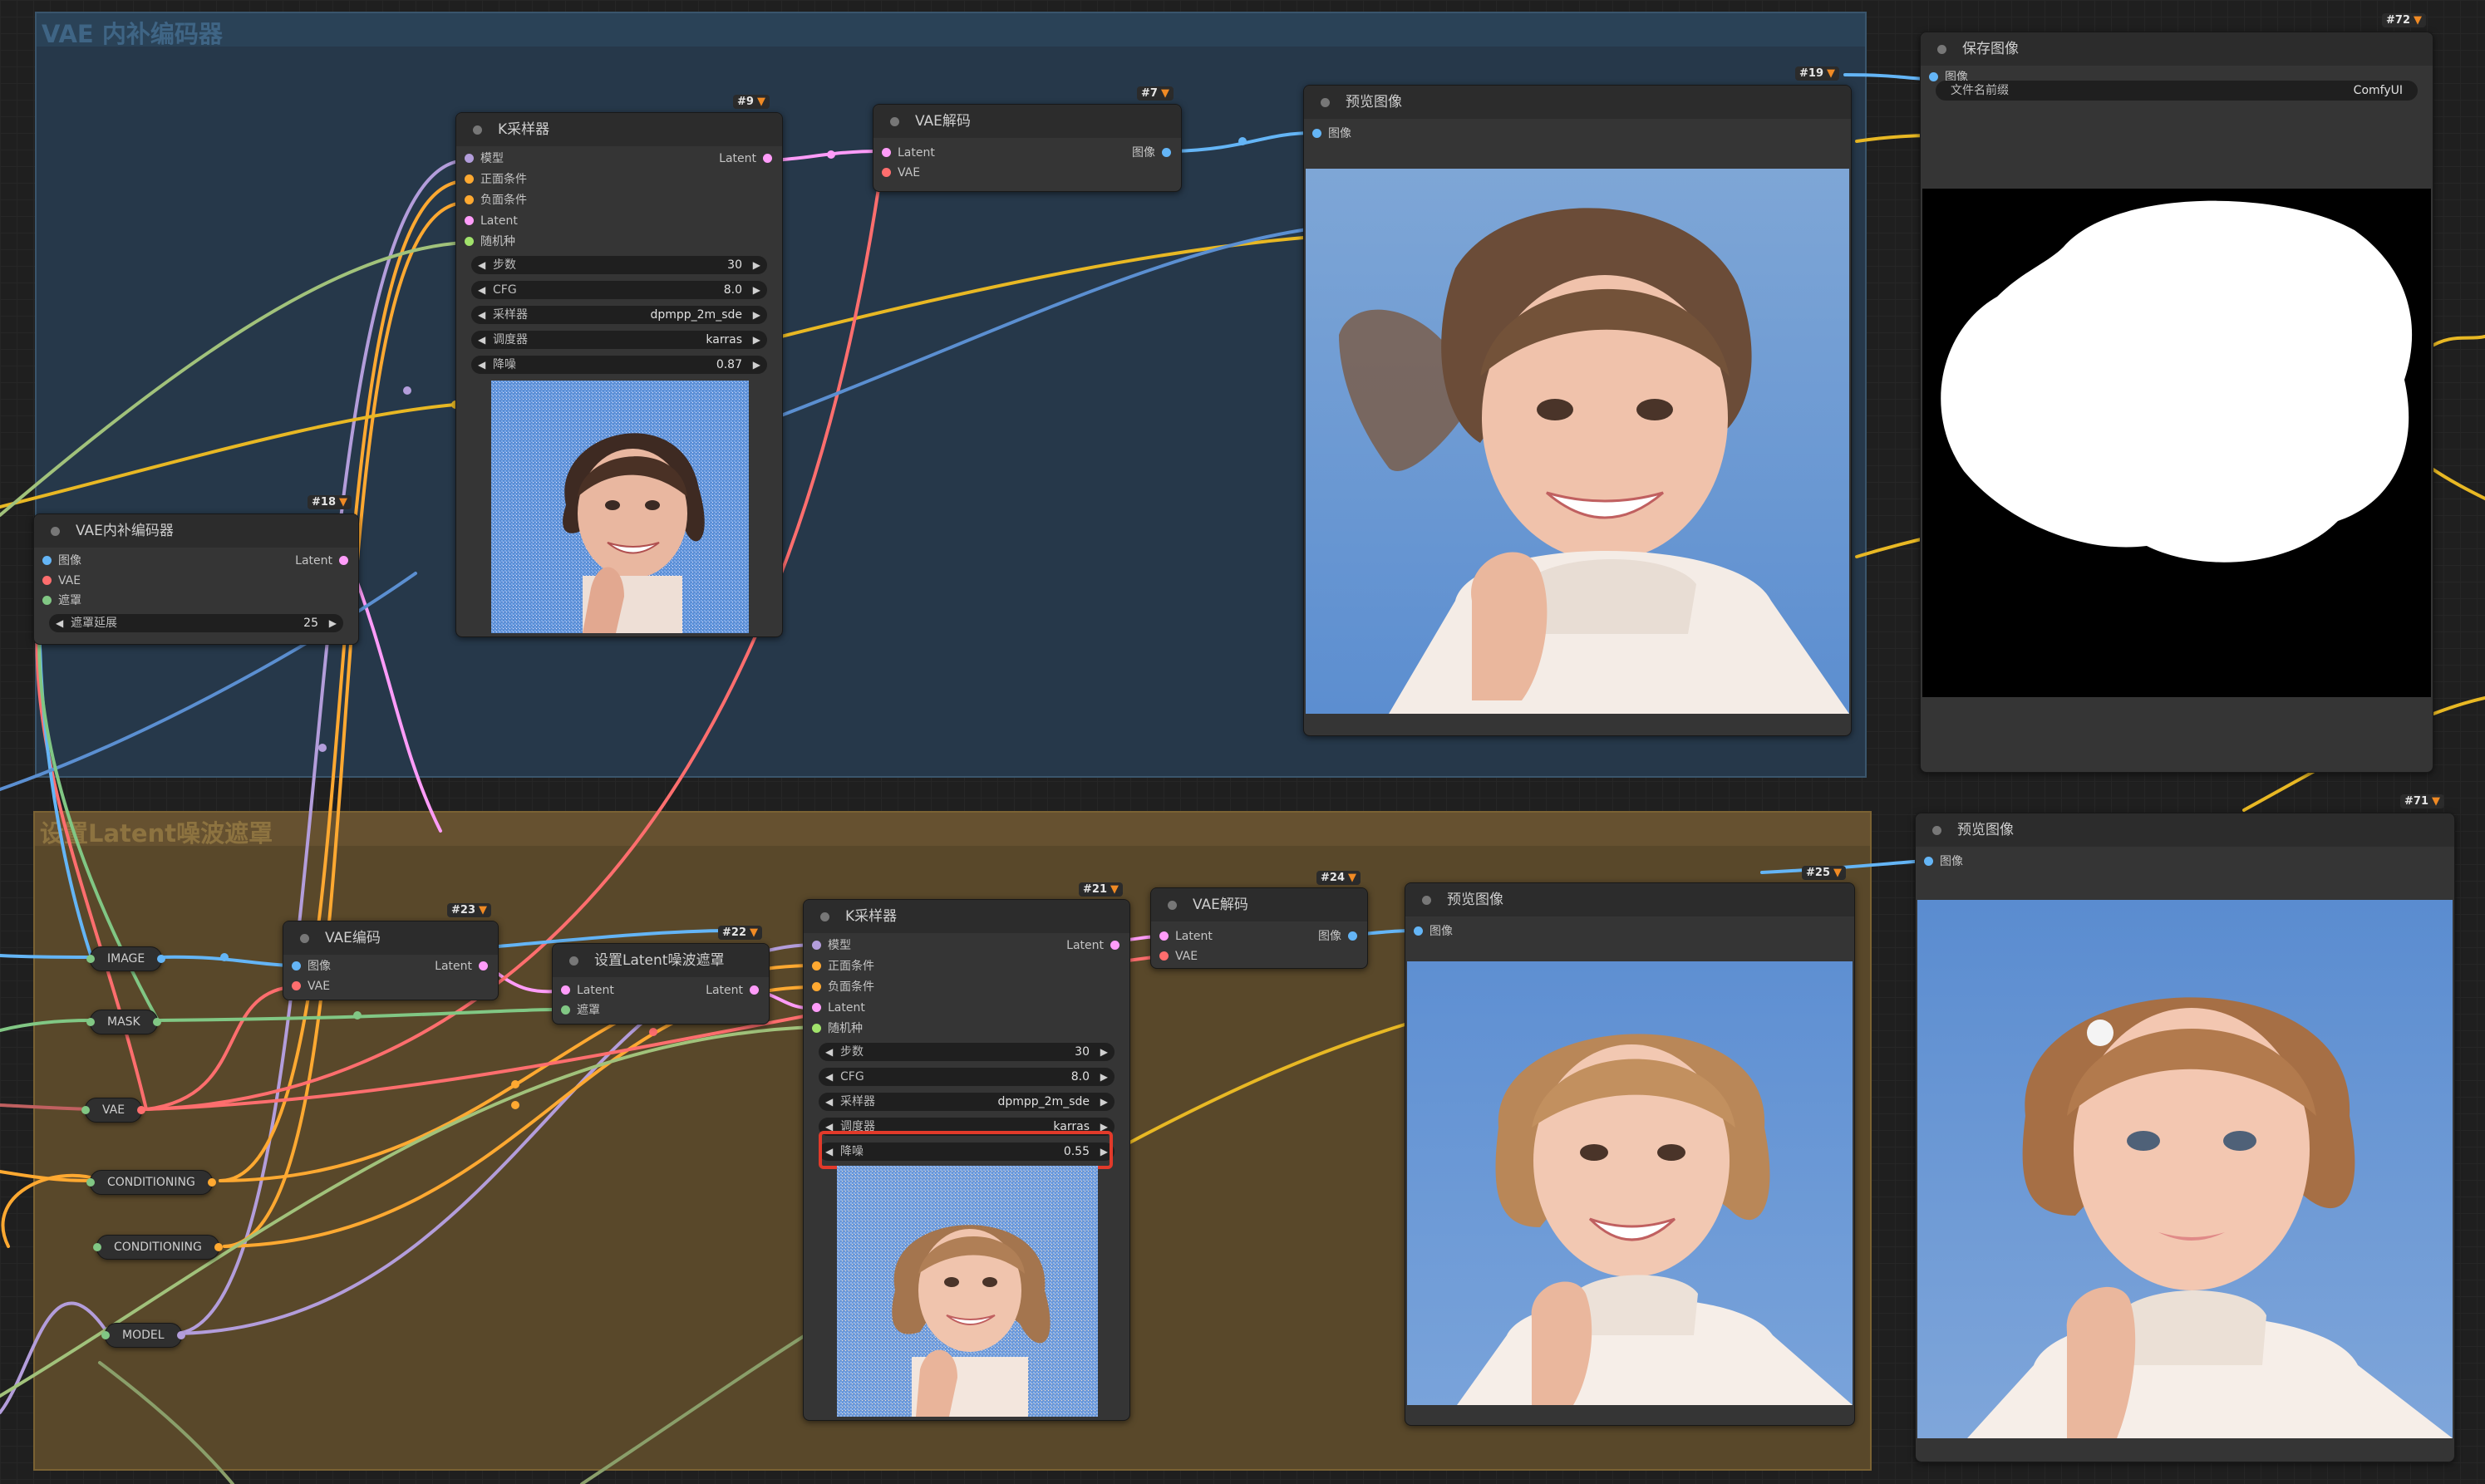 This screenshot has height=1484, width=2485. I want to click on node-badge: #23 ▼, so click(469, 910).